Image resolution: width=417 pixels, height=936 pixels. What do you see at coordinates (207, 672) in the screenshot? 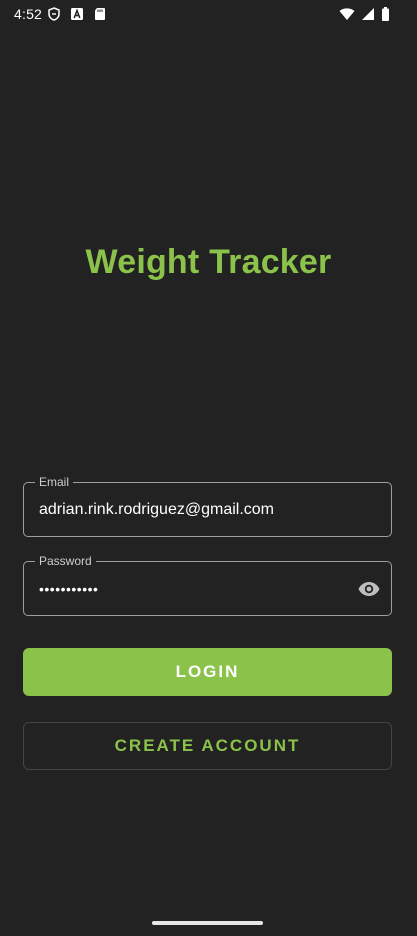
I see `login-button: LOGIN` at bounding box center [207, 672].